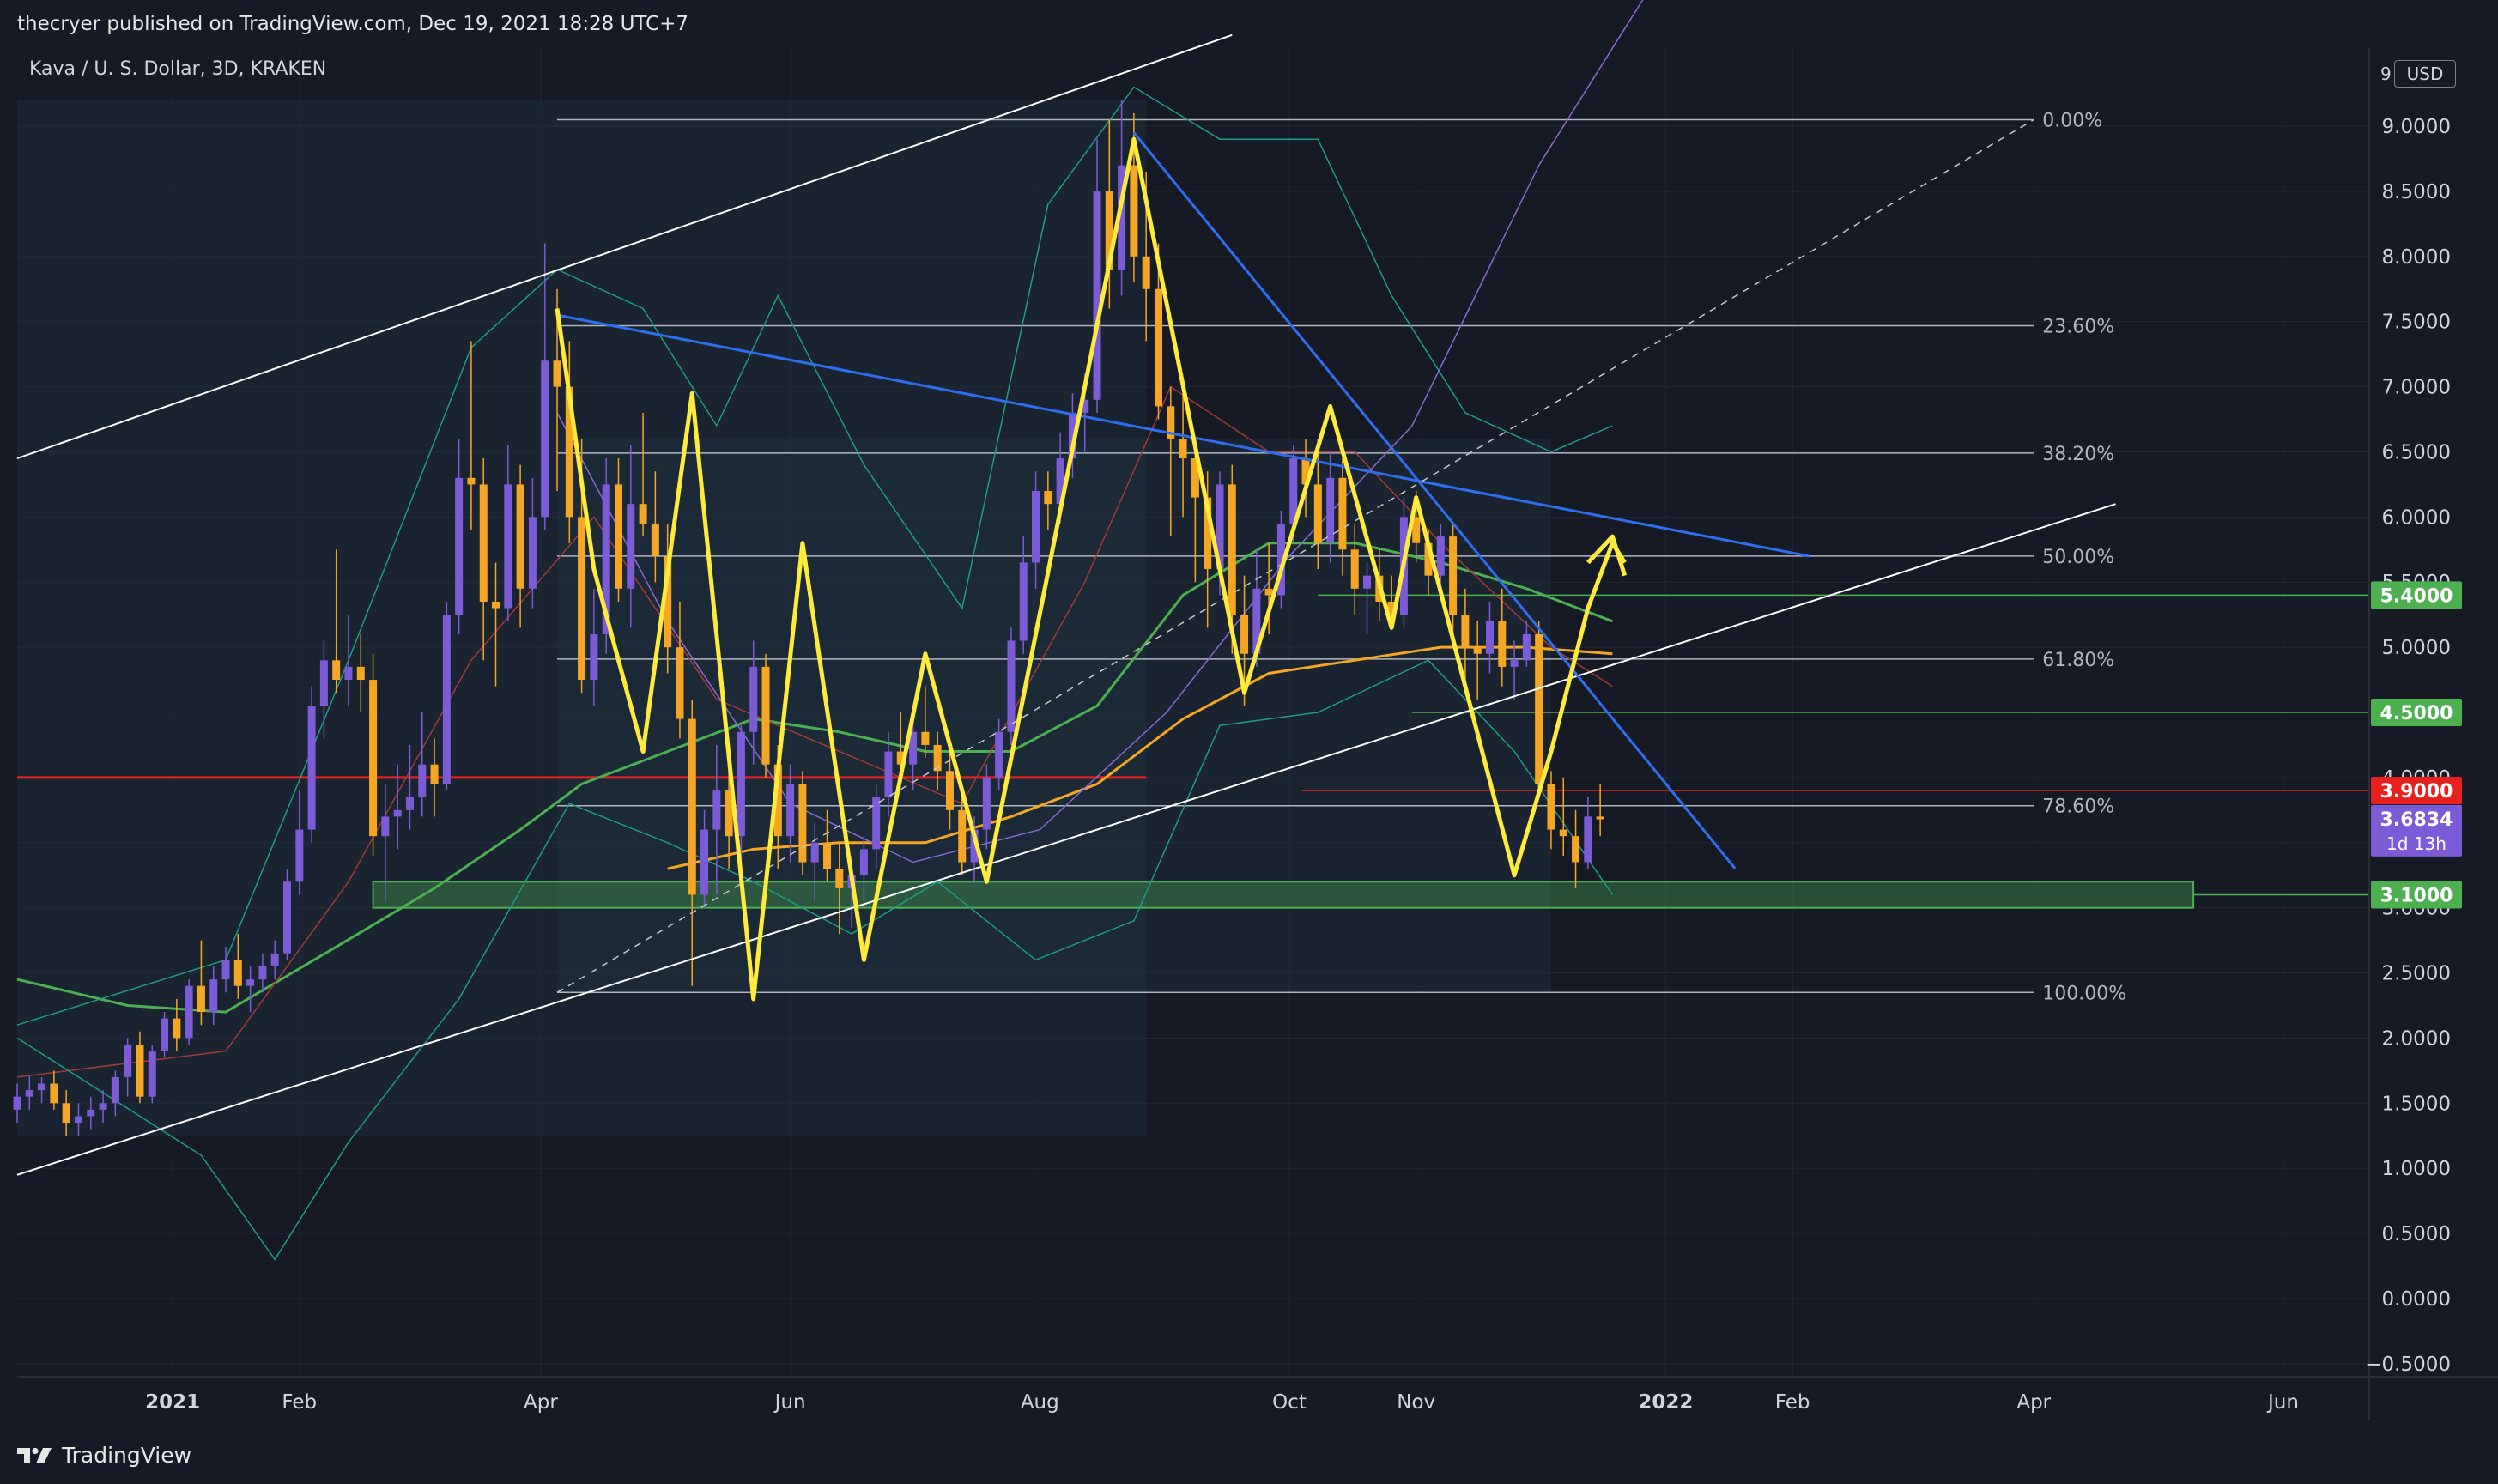  What do you see at coordinates (177, 69) in the screenshot?
I see `symbol-legend: Kava / U. S. Dollar, 3D, KRAKEN` at bounding box center [177, 69].